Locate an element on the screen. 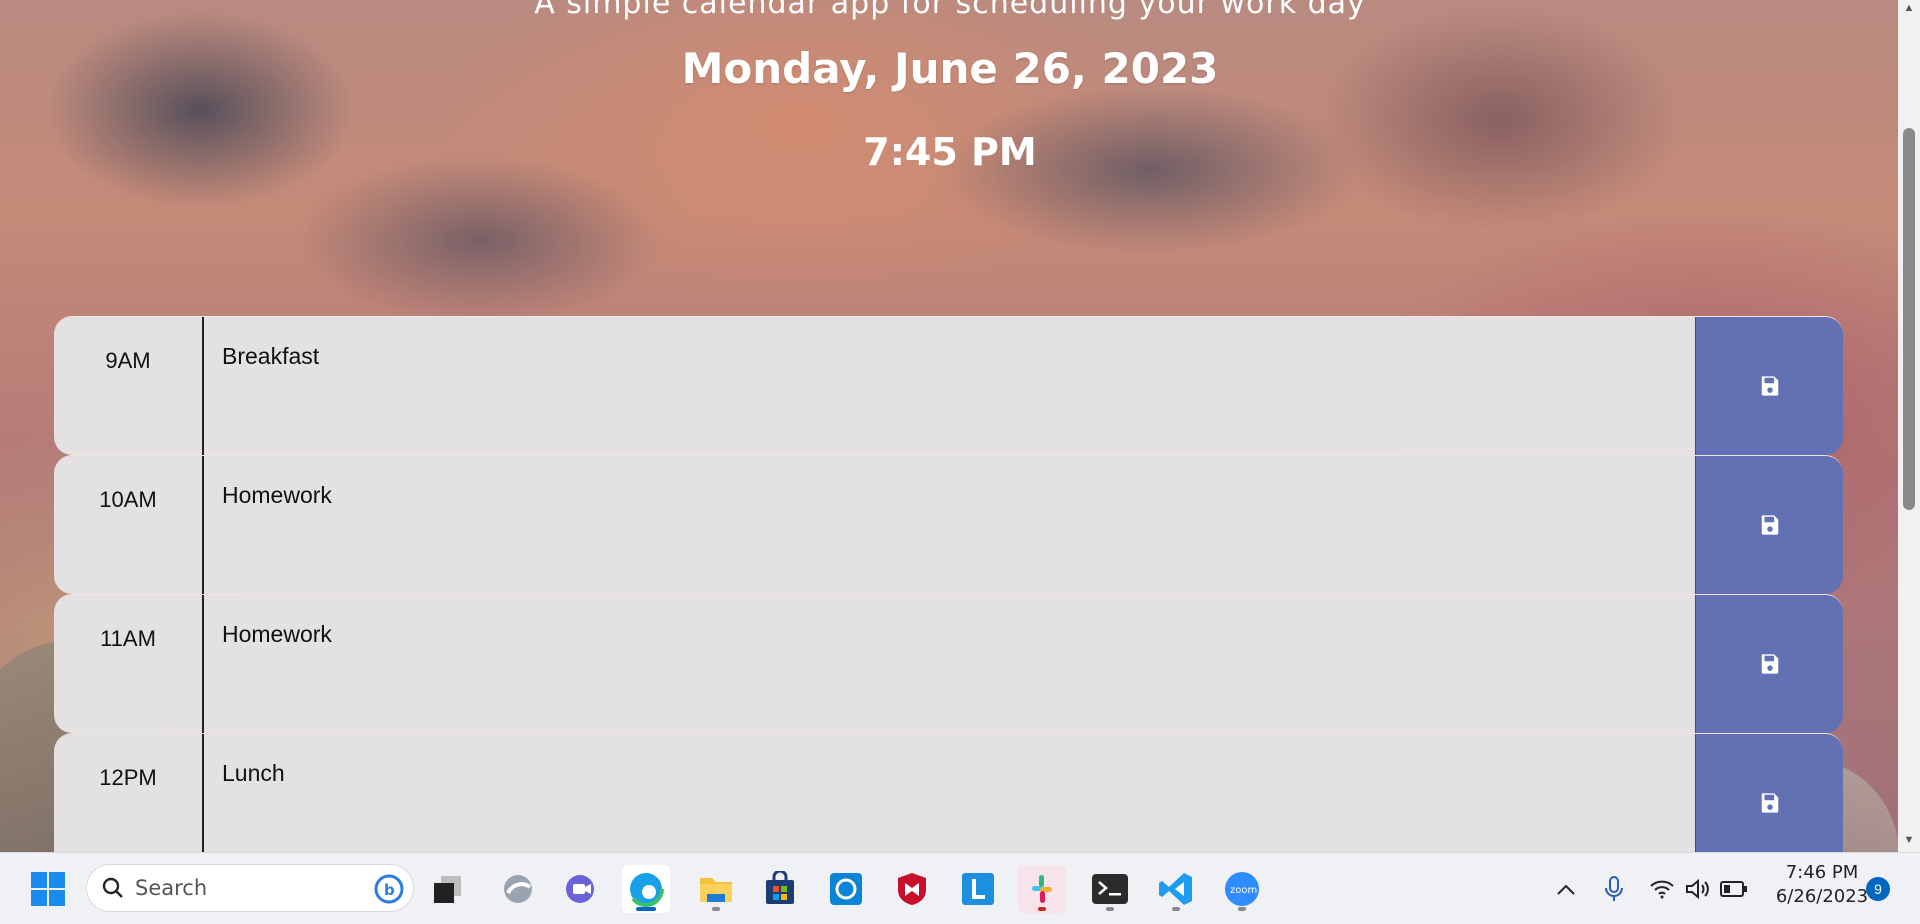 The image size is (1920, 924). time-block-11am: 11AM Homework is located at coordinates (948, 663).